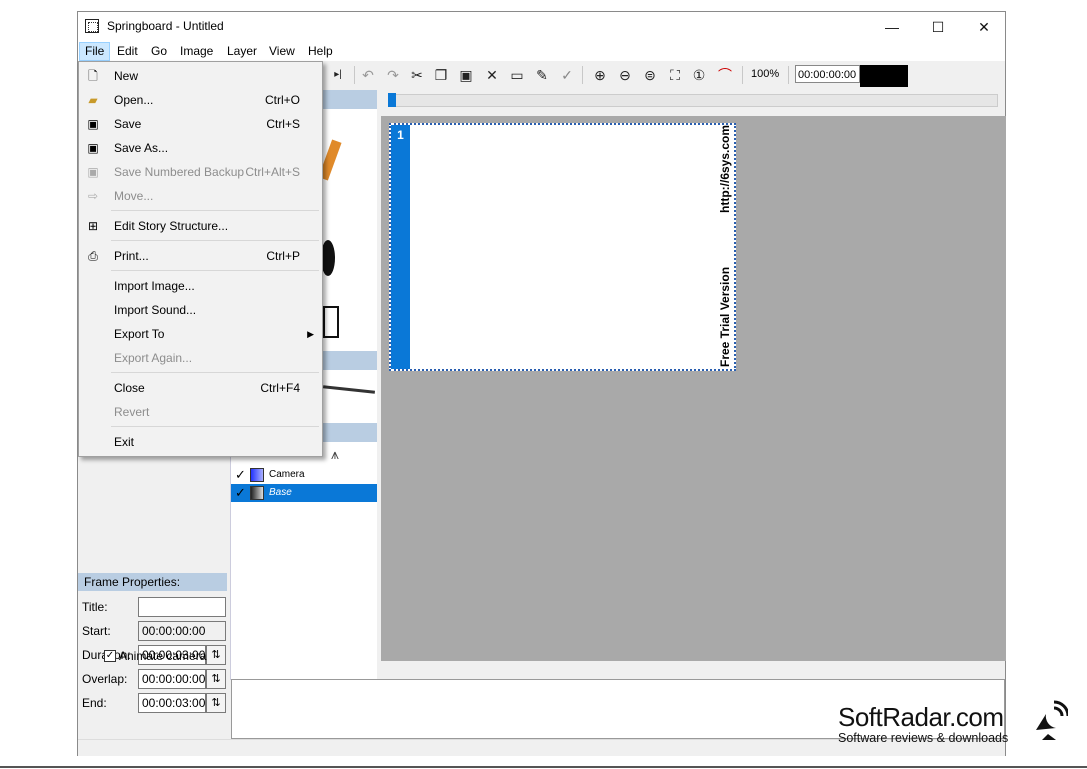 This screenshot has height=769, width=1087. I want to click on menu-item-shortcut: Ctrl+Alt+S, so click(272, 172).